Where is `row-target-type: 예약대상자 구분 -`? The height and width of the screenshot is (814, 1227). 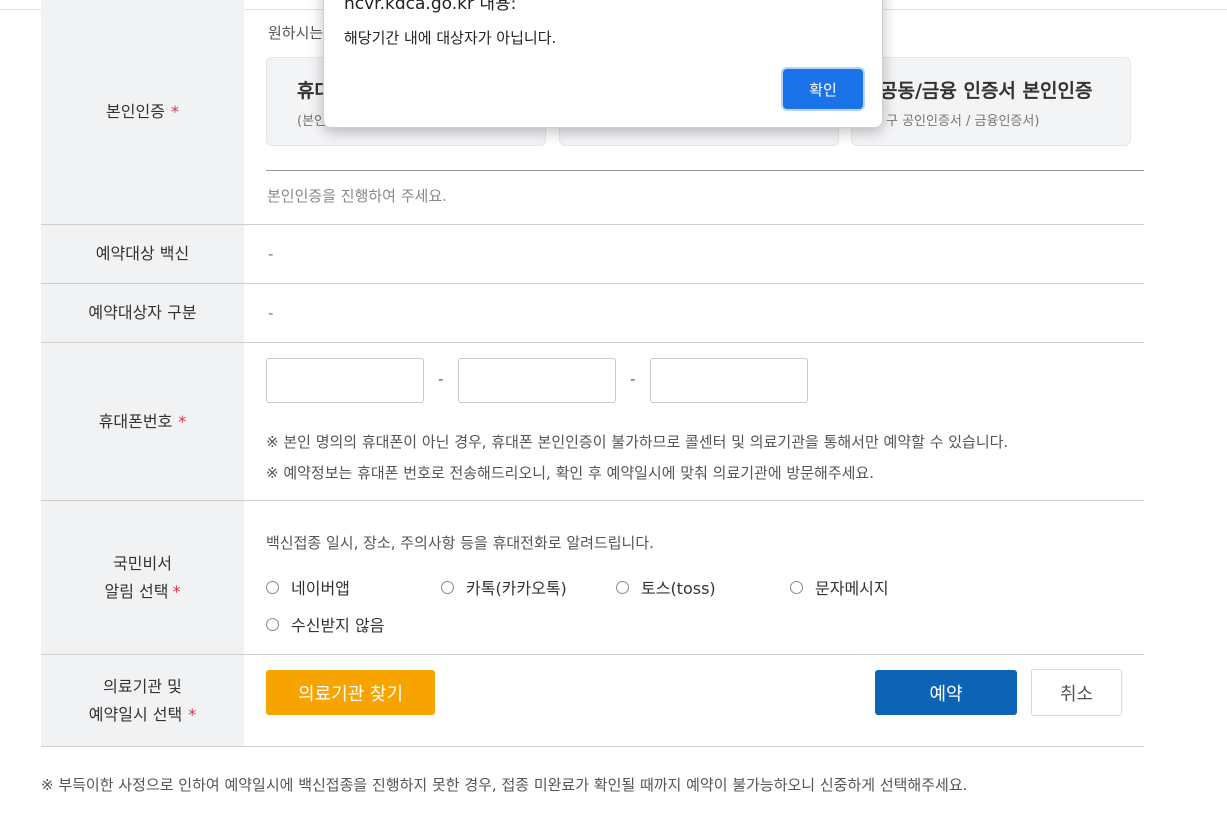 row-target-type: 예약대상자 구분 - is located at coordinates (592, 313).